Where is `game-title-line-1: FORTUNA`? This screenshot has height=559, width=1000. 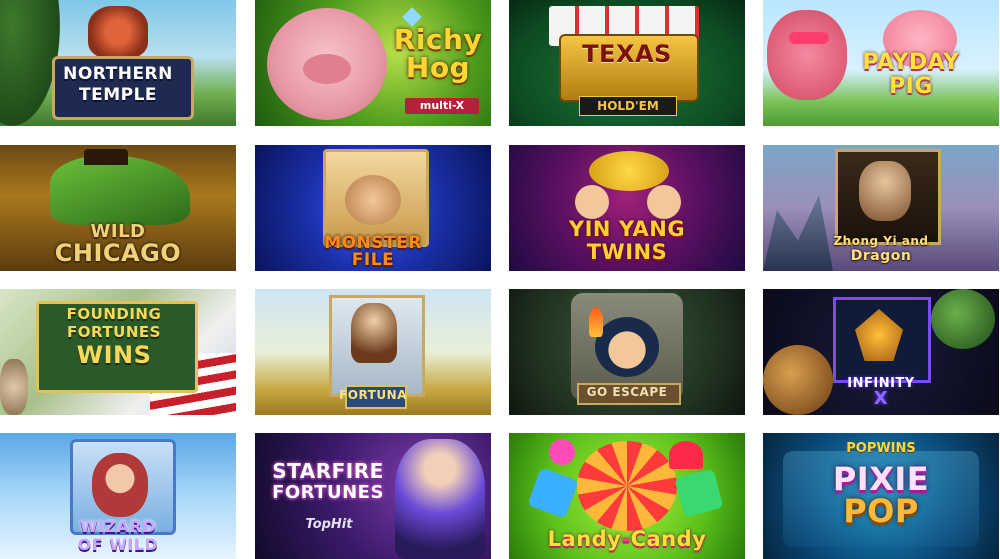 game-title-line-1: FORTUNA is located at coordinates (373, 395).